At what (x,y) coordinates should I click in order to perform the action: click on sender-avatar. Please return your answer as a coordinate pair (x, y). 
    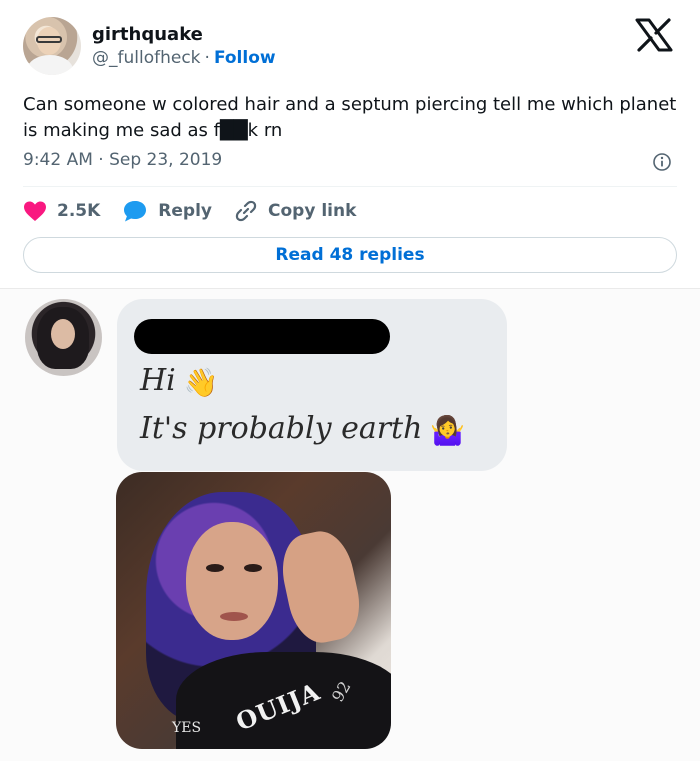
    Looking at the image, I should click on (63, 337).